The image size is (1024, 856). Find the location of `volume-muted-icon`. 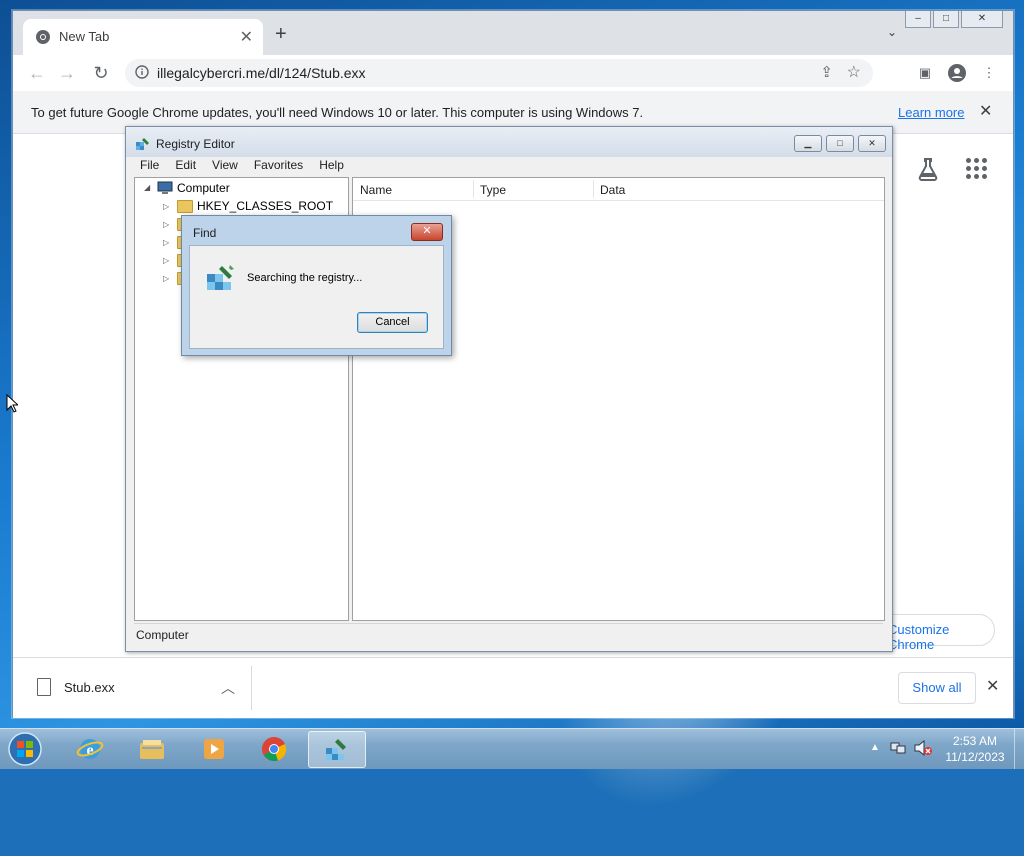

volume-muted-icon is located at coordinates (923, 748).